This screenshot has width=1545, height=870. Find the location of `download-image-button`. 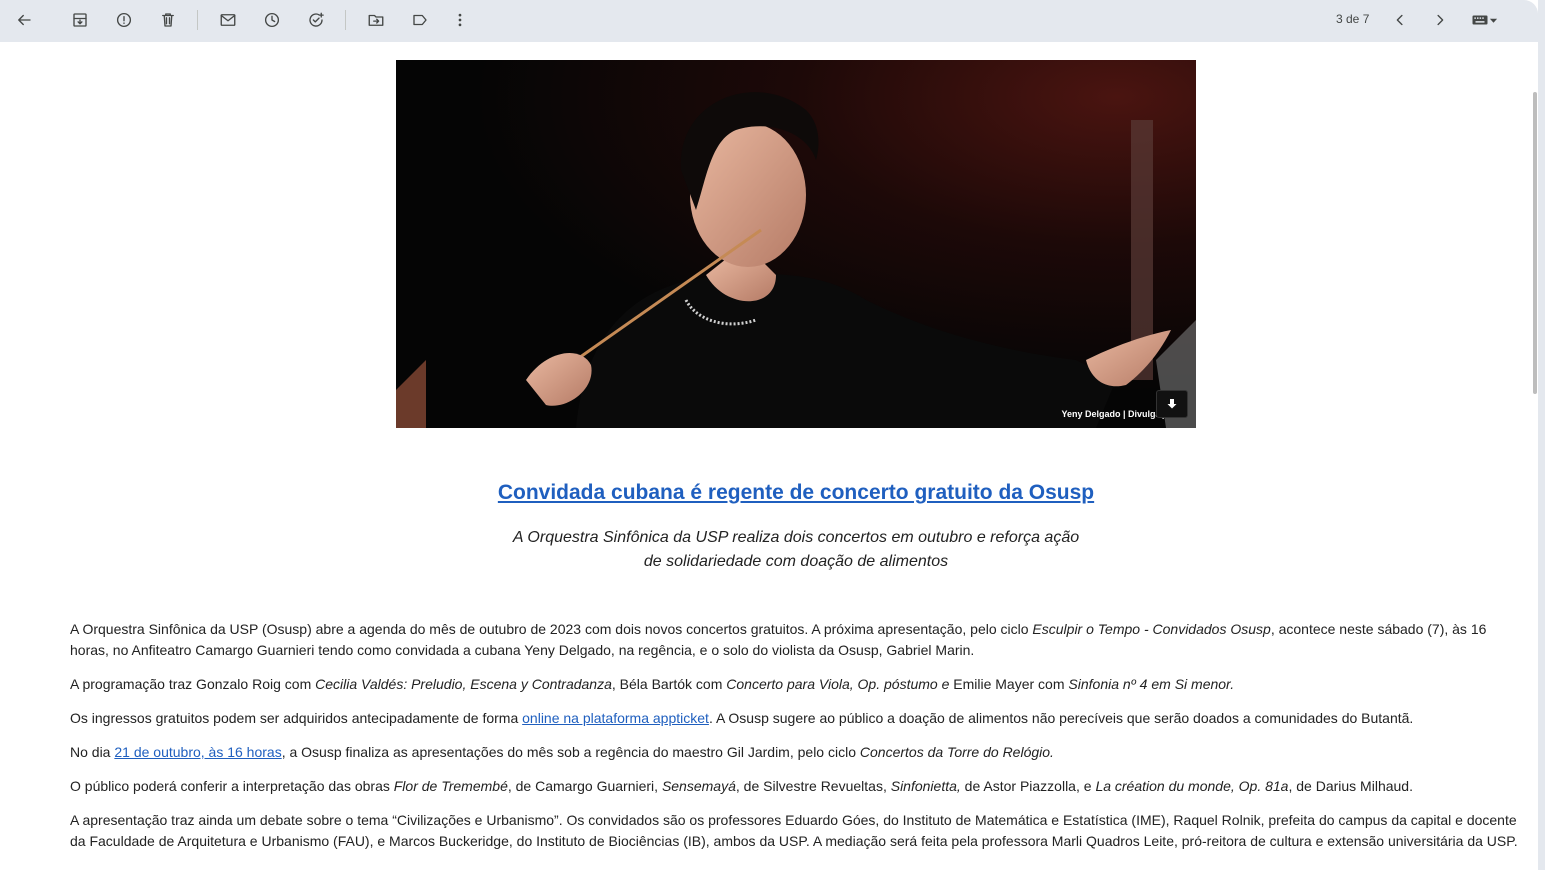

download-image-button is located at coordinates (1172, 404).